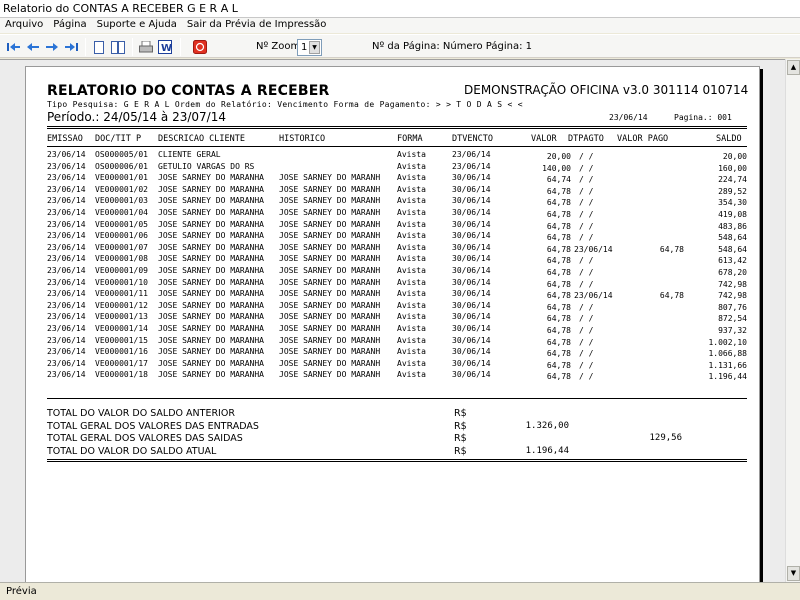 Image resolution: width=800 pixels, height=600 pixels. Describe the element at coordinates (121, 212) in the screenshot. I see `cell-doc: VE000001/04` at that location.